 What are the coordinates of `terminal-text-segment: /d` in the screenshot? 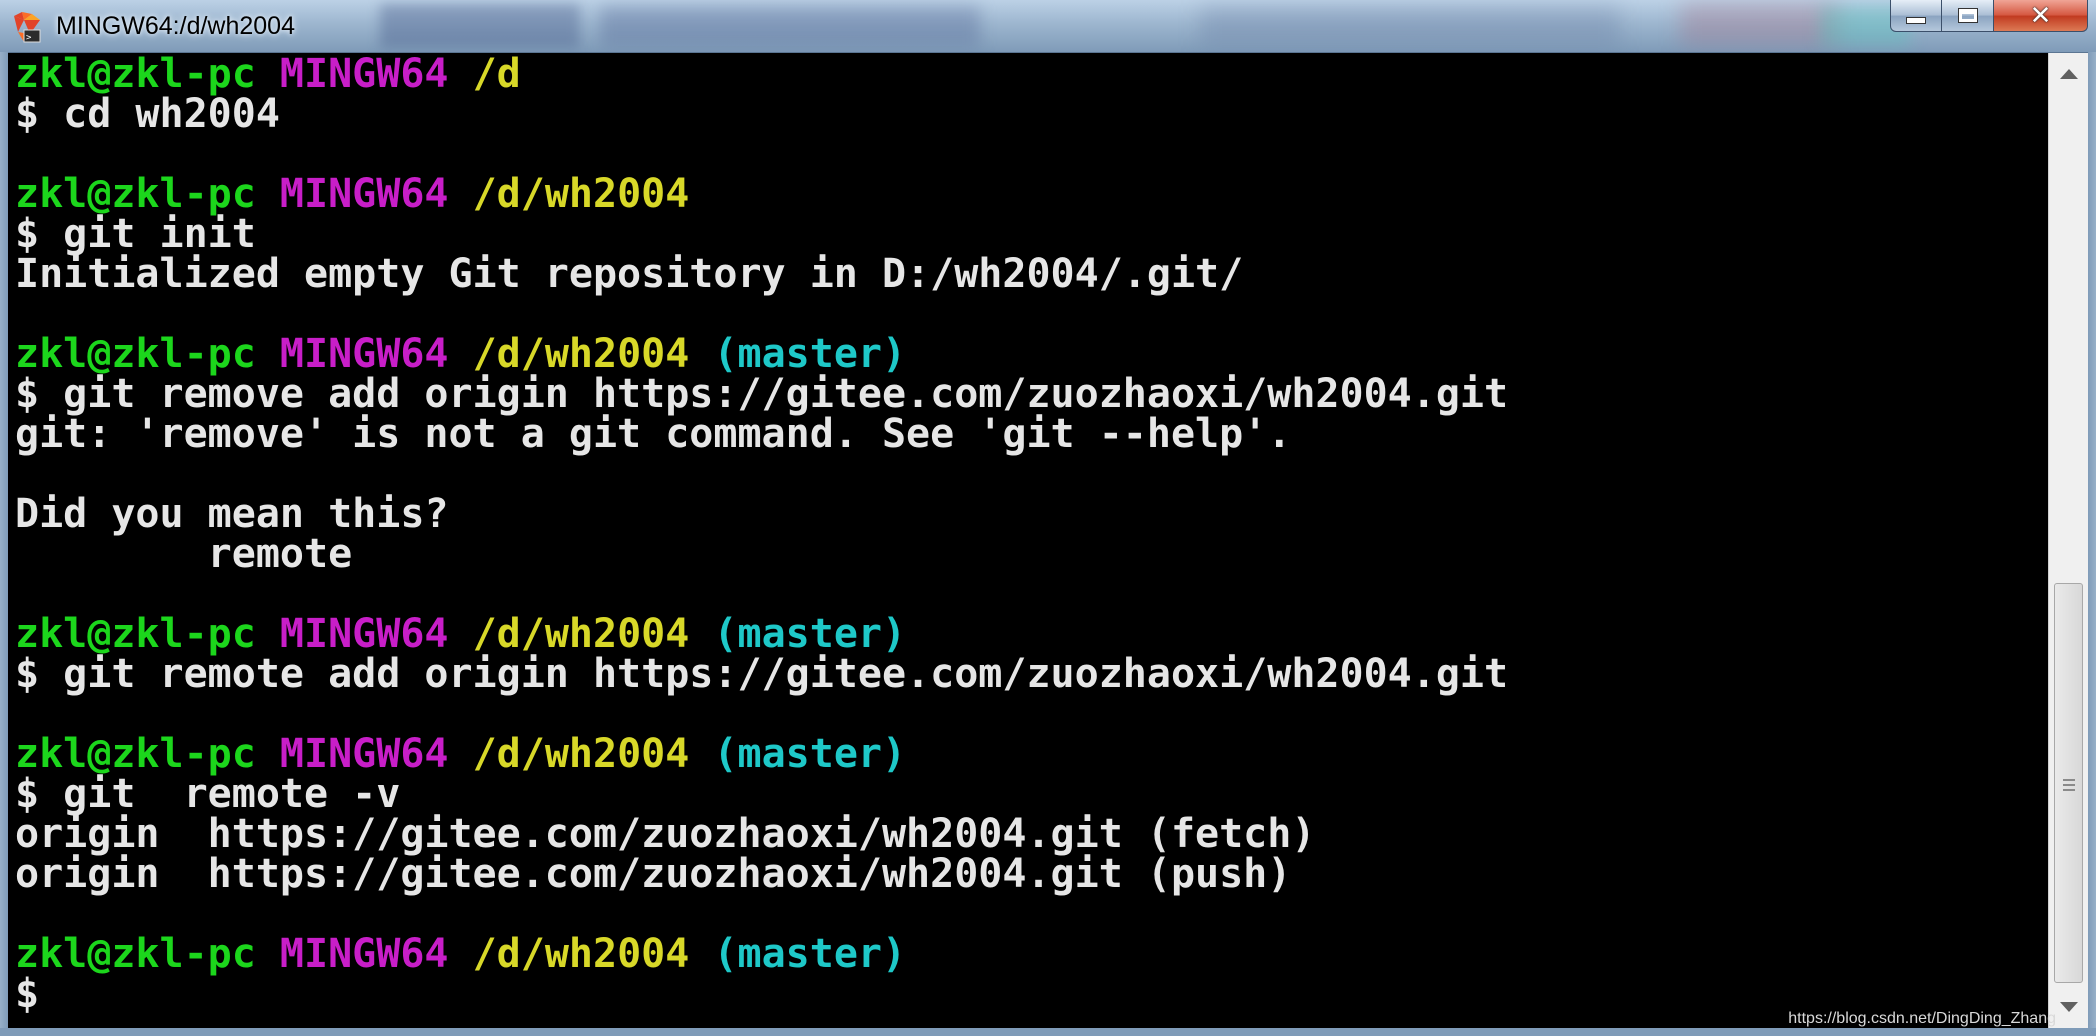 It's located at (496, 75).